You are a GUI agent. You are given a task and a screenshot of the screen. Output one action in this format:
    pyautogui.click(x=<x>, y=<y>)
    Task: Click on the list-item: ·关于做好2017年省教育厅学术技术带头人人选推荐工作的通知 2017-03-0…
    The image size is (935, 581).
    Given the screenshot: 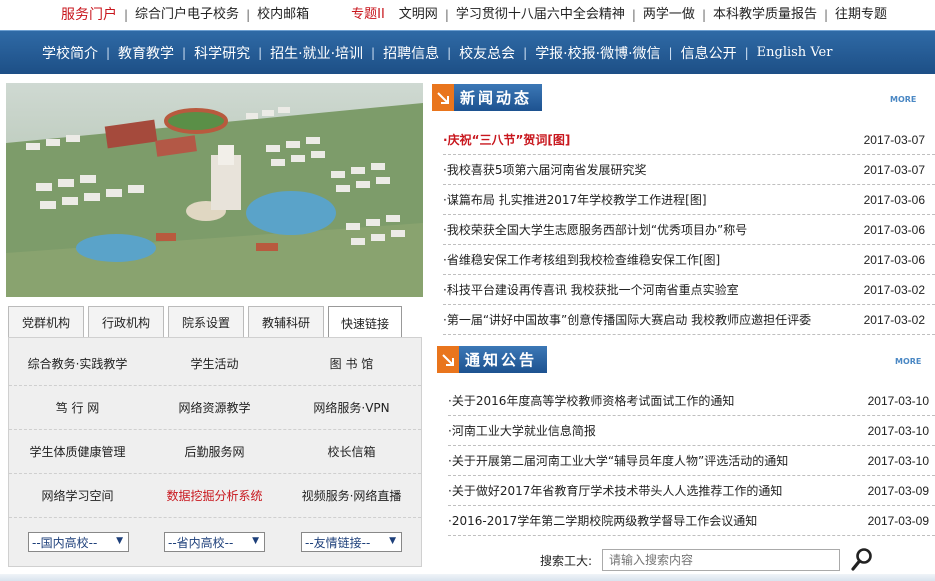 What is the action you would take?
    pyautogui.click(x=691, y=491)
    